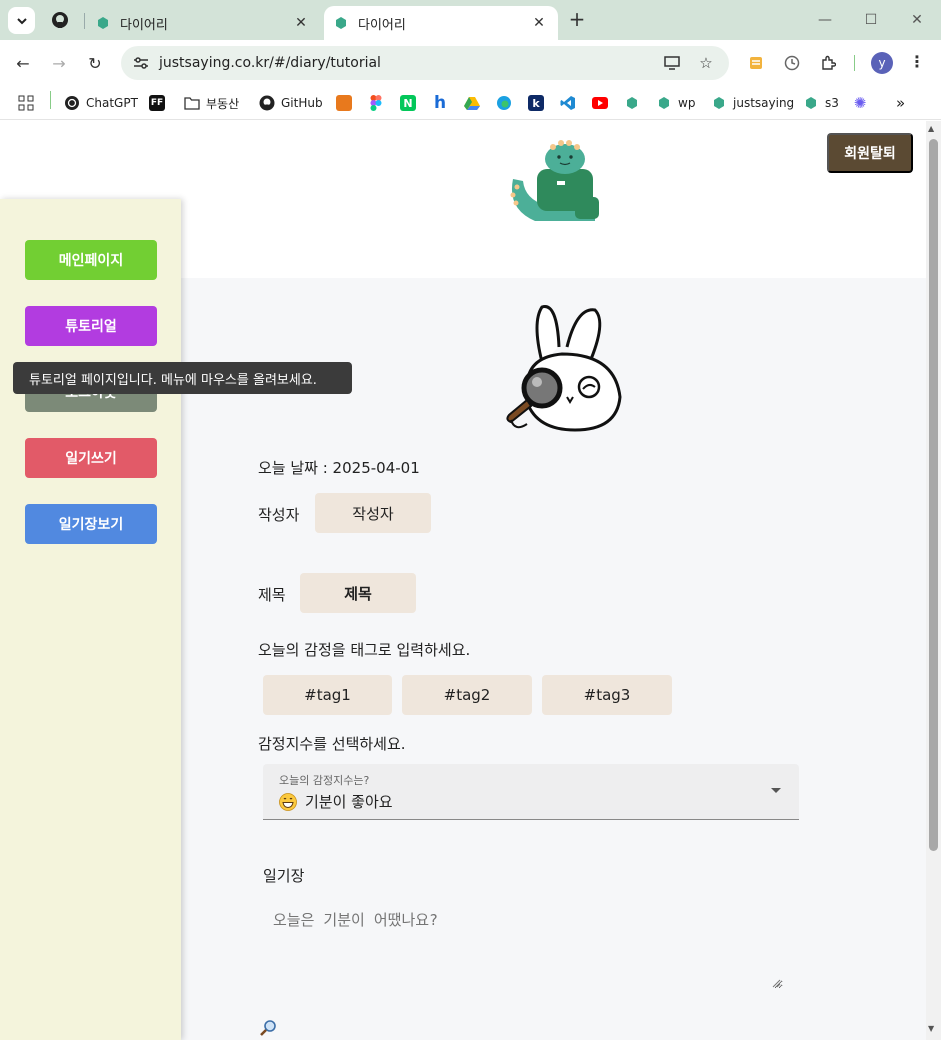  What do you see at coordinates (776, 983) in the screenshot?
I see `resize-grip-icon` at bounding box center [776, 983].